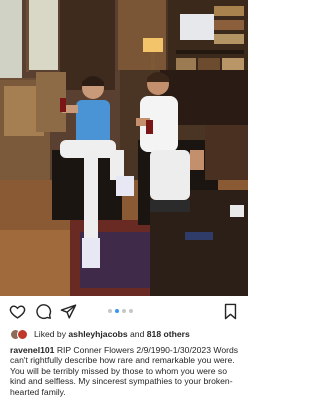 This screenshot has width=320, height=400. I want to click on likes-prefix: Liked by, so click(51, 334).